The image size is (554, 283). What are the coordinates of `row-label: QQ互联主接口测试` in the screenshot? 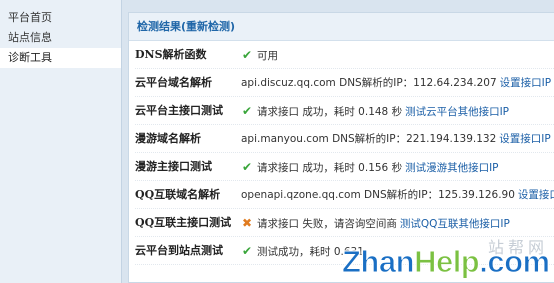 It's located at (183, 222).